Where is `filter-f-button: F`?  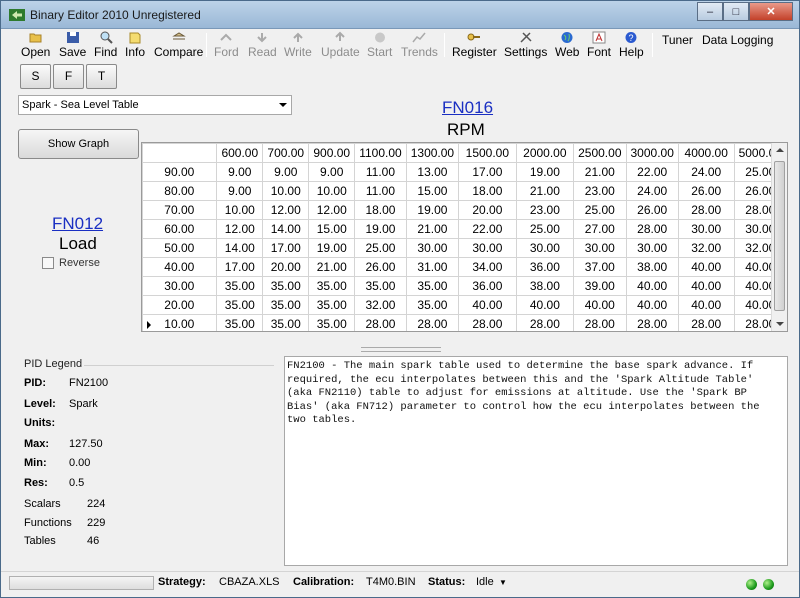 filter-f-button: F is located at coordinates (68, 76).